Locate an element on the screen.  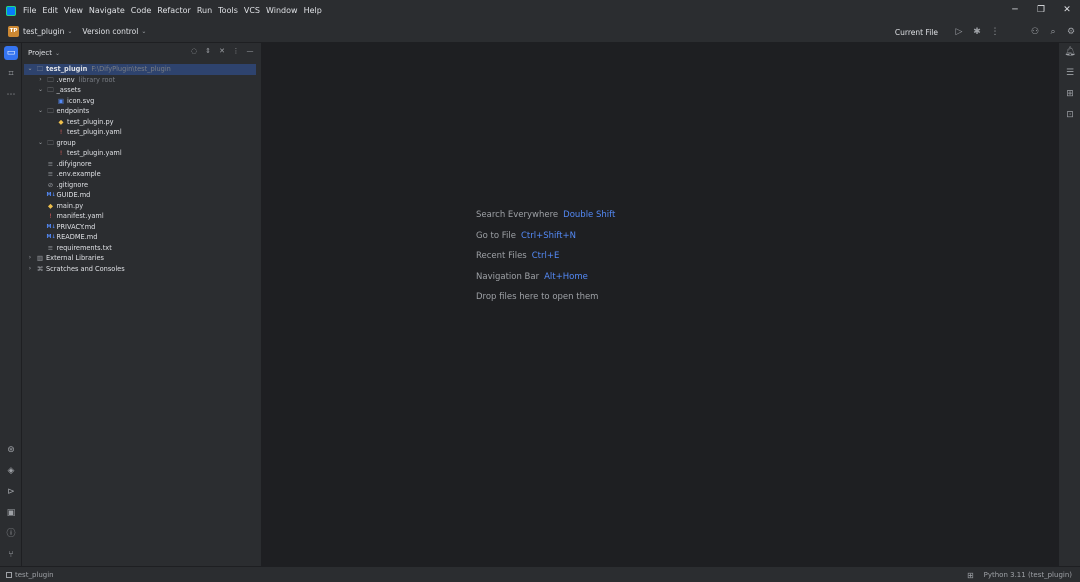
tree-item: ≡ .difyignore is located at coordinates (142, 164).